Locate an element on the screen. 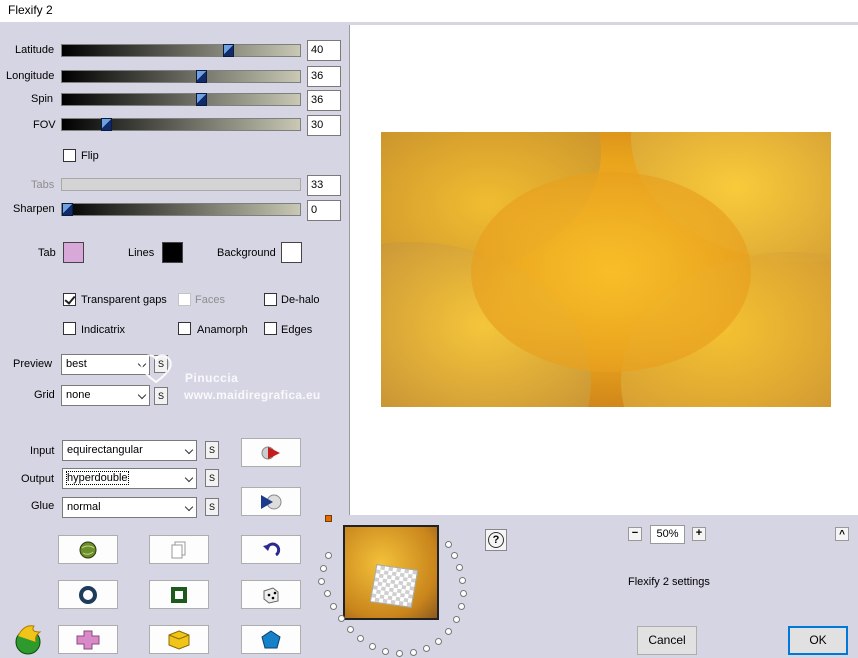  fov-slider-thumb is located at coordinates (106, 124).